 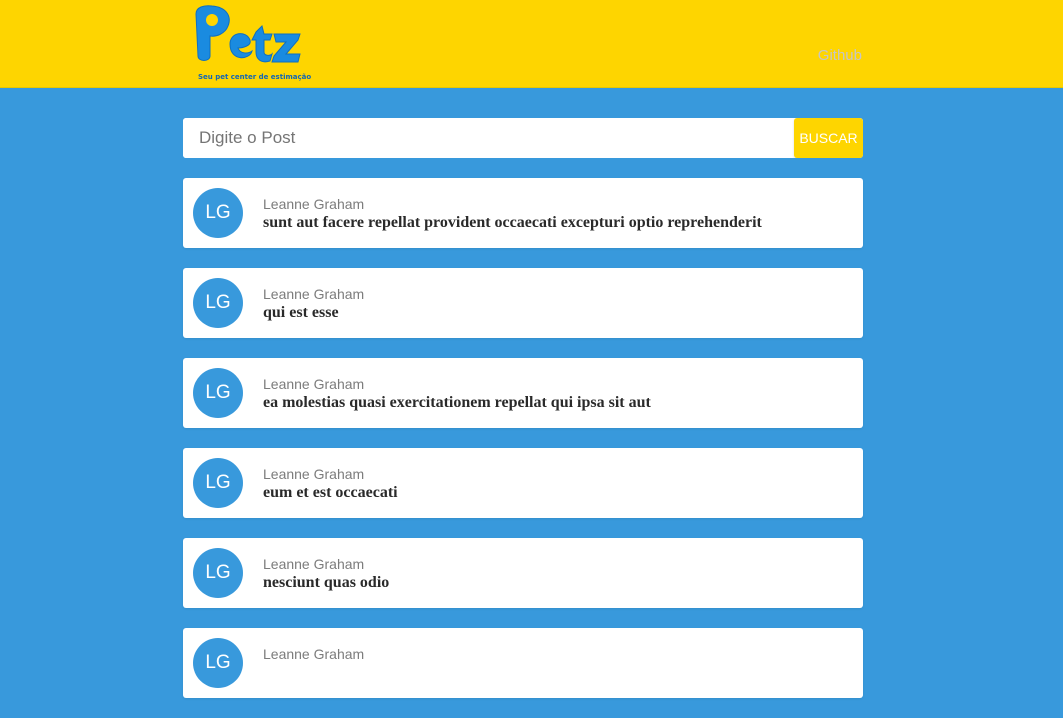 What do you see at coordinates (840, 55) in the screenshot?
I see `github-link: Github` at bounding box center [840, 55].